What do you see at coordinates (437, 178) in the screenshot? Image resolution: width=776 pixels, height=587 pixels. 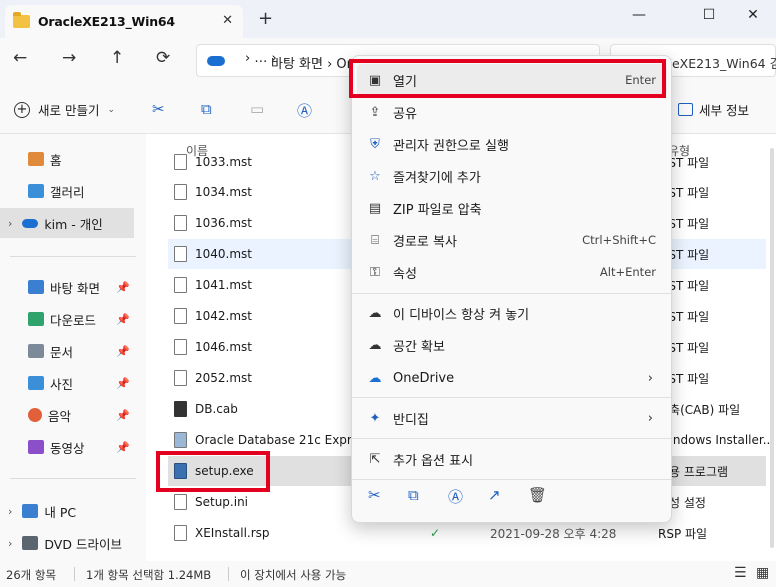 I see `menu-item-label: 즐겨찾기에 추가` at bounding box center [437, 178].